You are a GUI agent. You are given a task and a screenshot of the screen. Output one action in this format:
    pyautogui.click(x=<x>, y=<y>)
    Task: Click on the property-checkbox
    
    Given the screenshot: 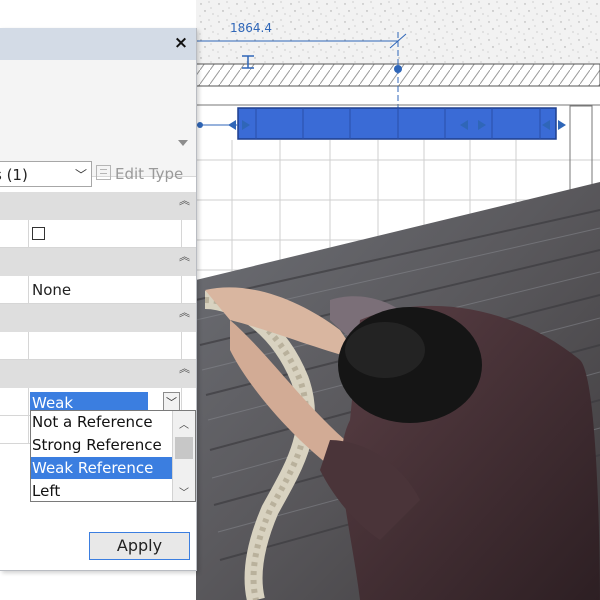 What is the action you would take?
    pyautogui.click(x=38, y=233)
    